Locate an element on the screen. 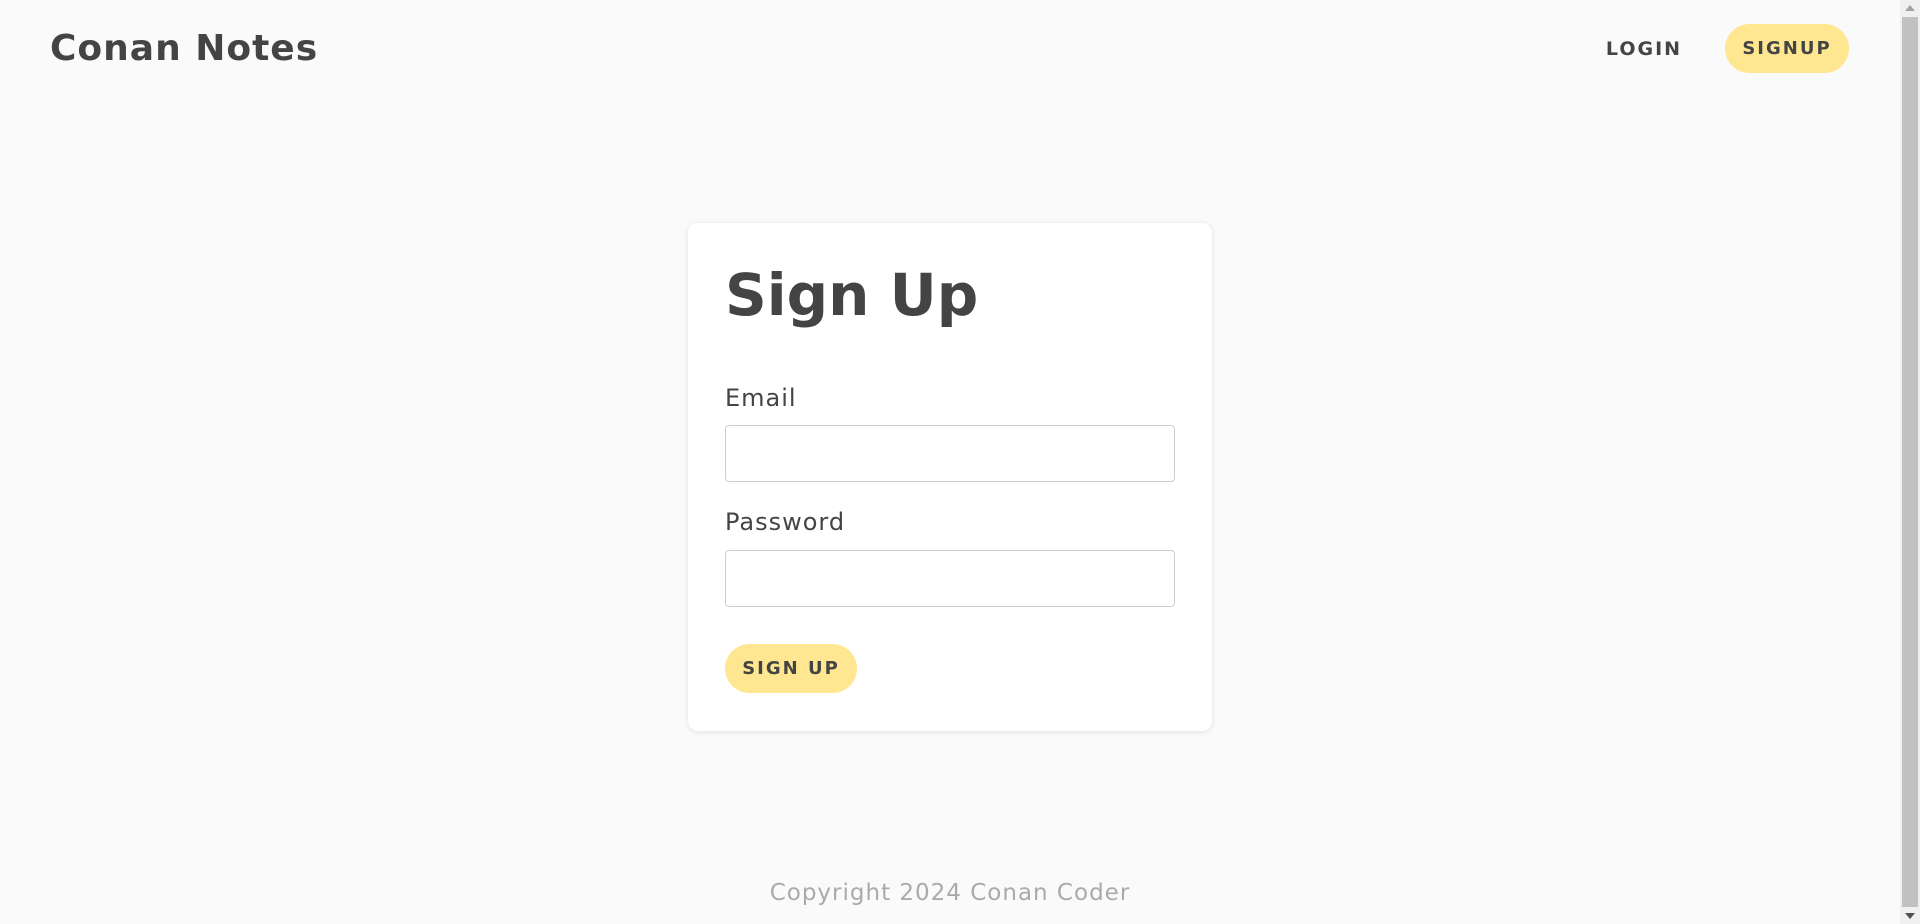  brand-logo: Conan Notes is located at coordinates (184, 48).